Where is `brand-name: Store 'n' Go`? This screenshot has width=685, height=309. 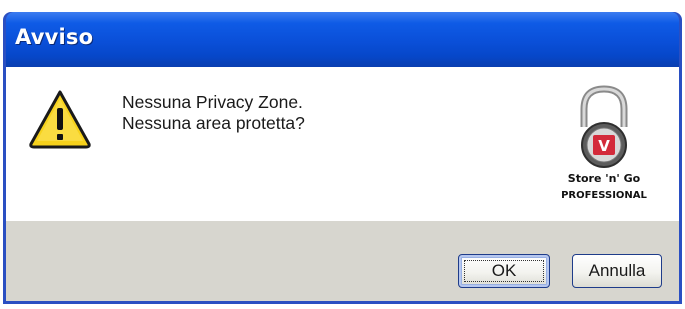 brand-name: Store 'n' Go is located at coordinates (604, 178).